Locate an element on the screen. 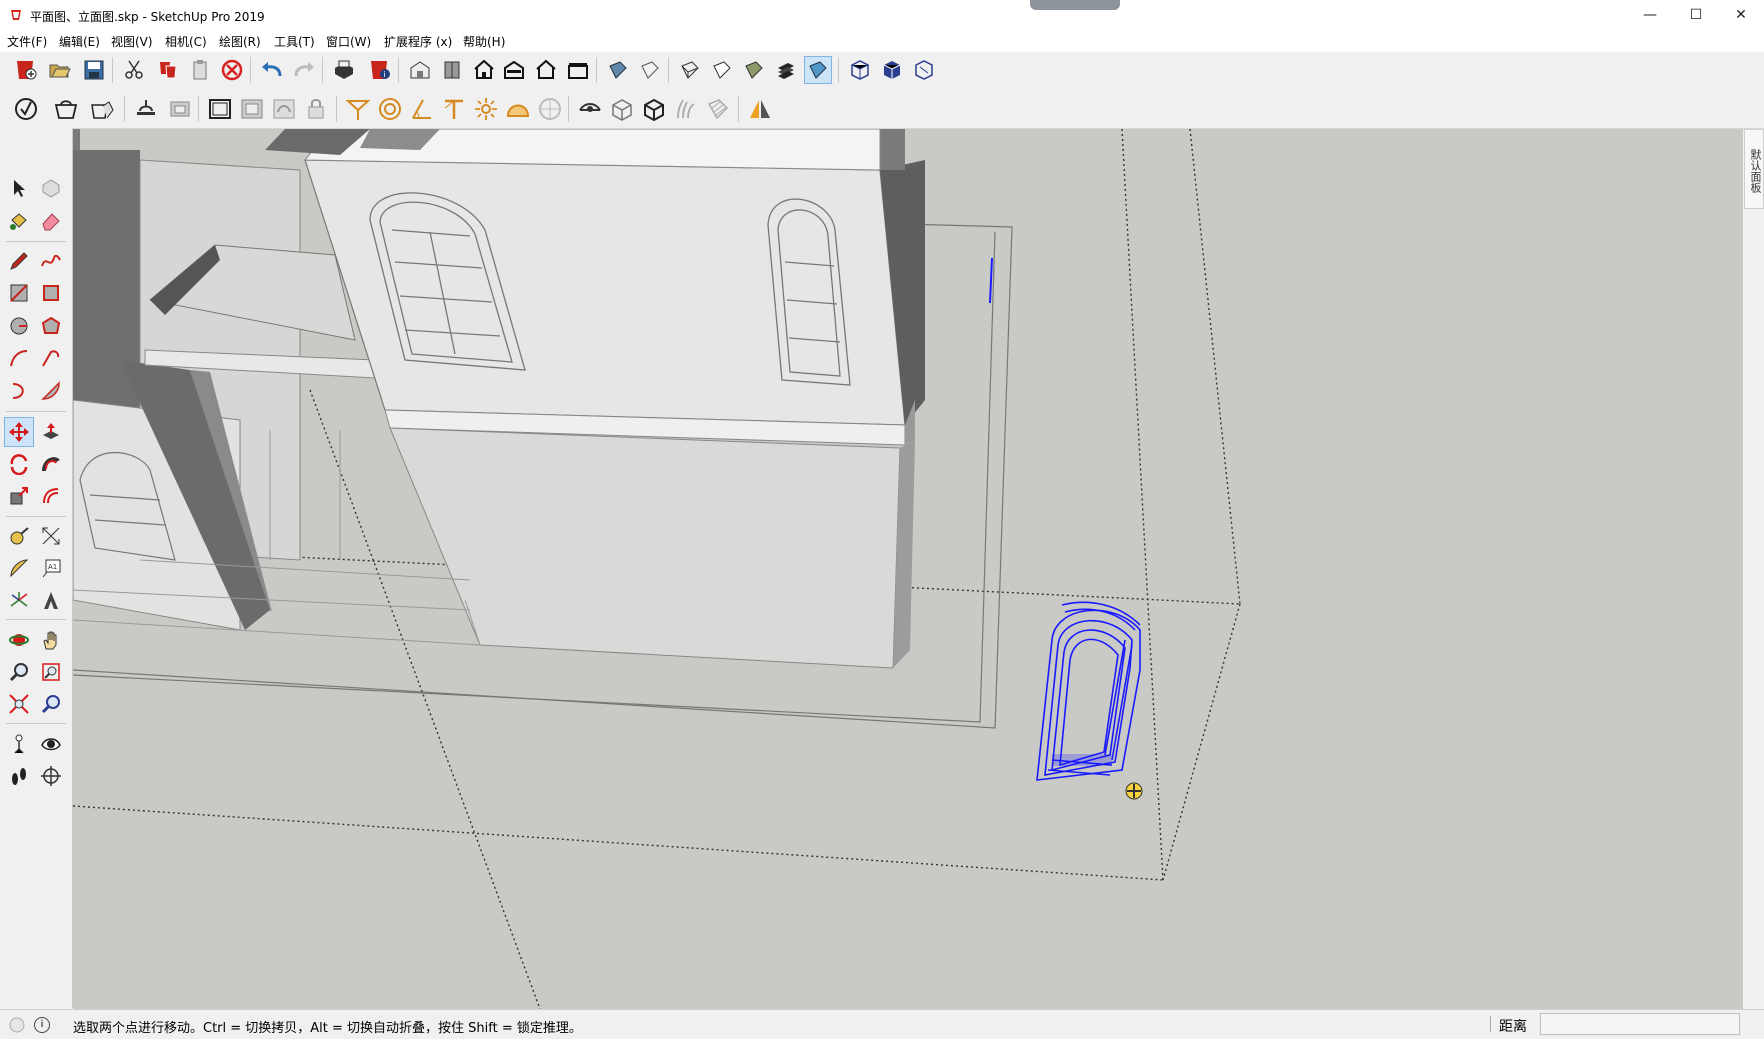 This screenshot has height=1039, width=1764. solid-outer-shell-icon is located at coordinates (284, 109).